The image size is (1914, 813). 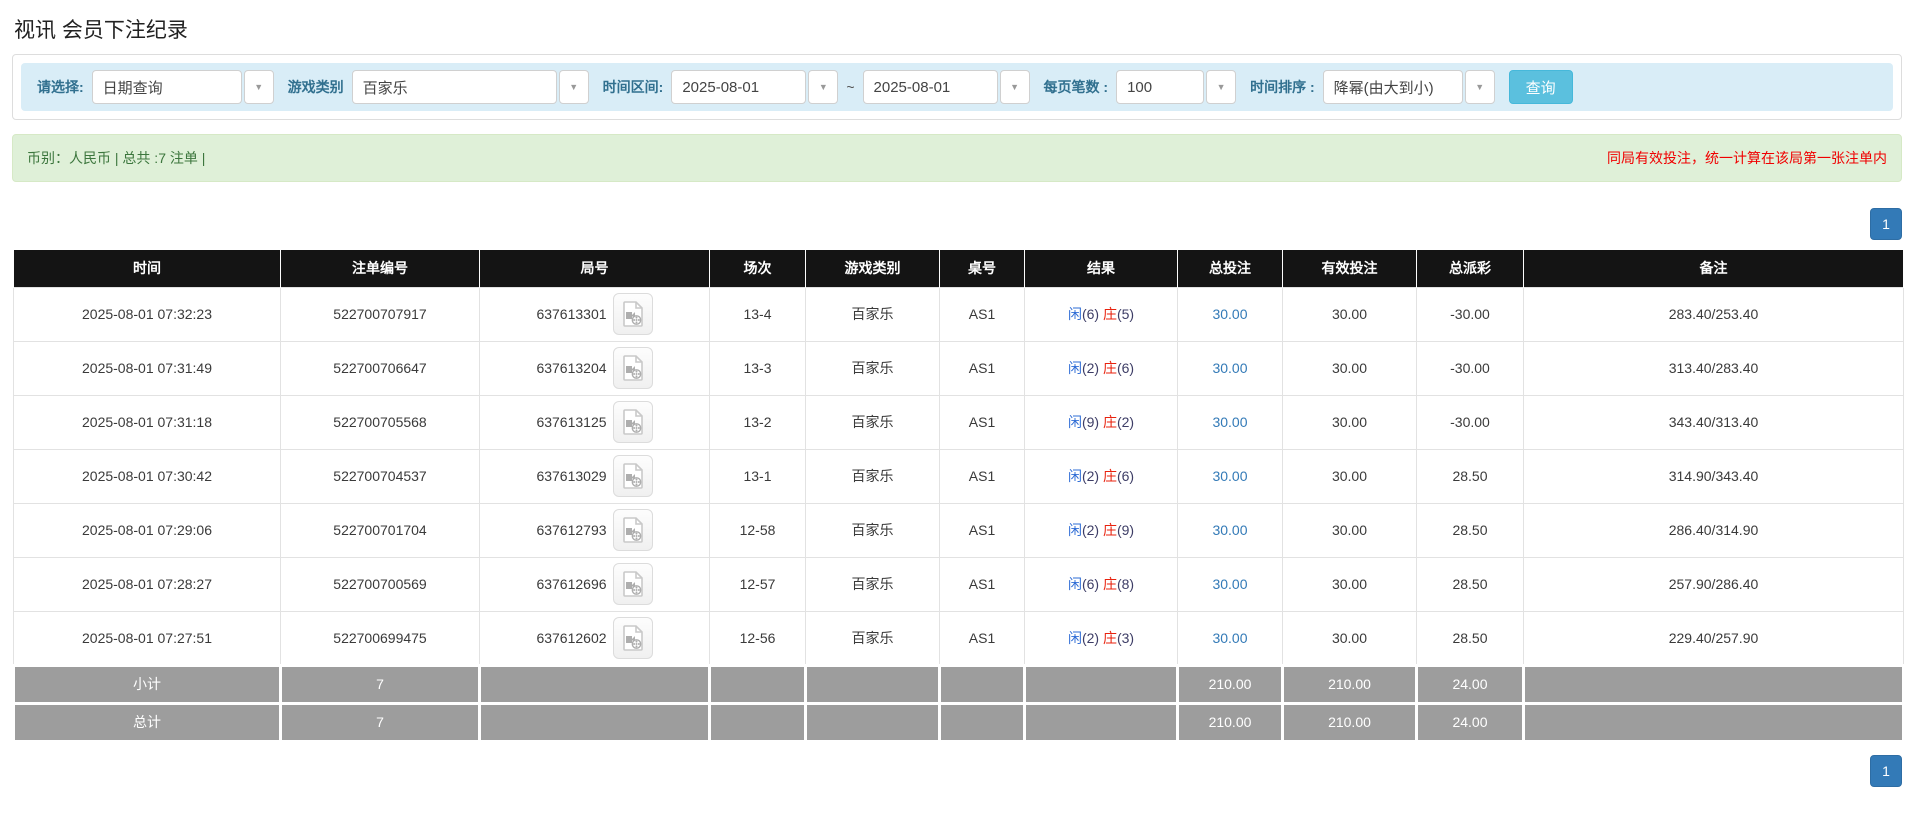 What do you see at coordinates (1125, 637) in the screenshot?
I see `banker-score: (3)` at bounding box center [1125, 637].